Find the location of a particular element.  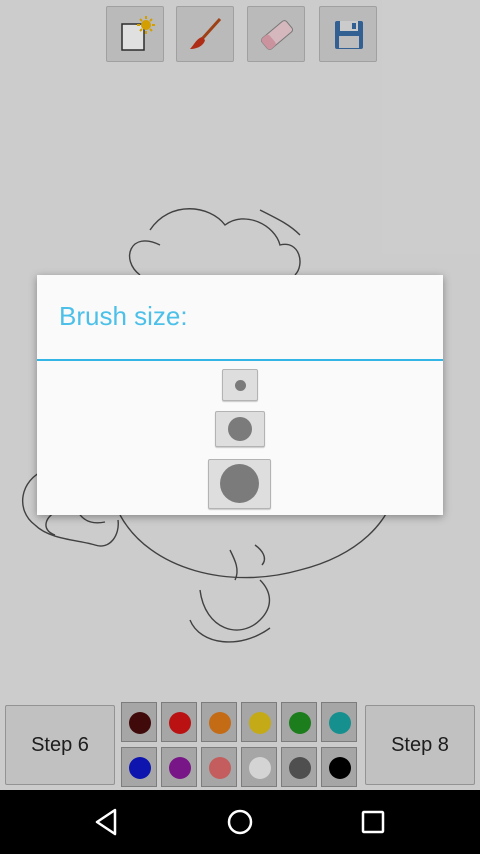

brush-size-small-button is located at coordinates (240, 385).